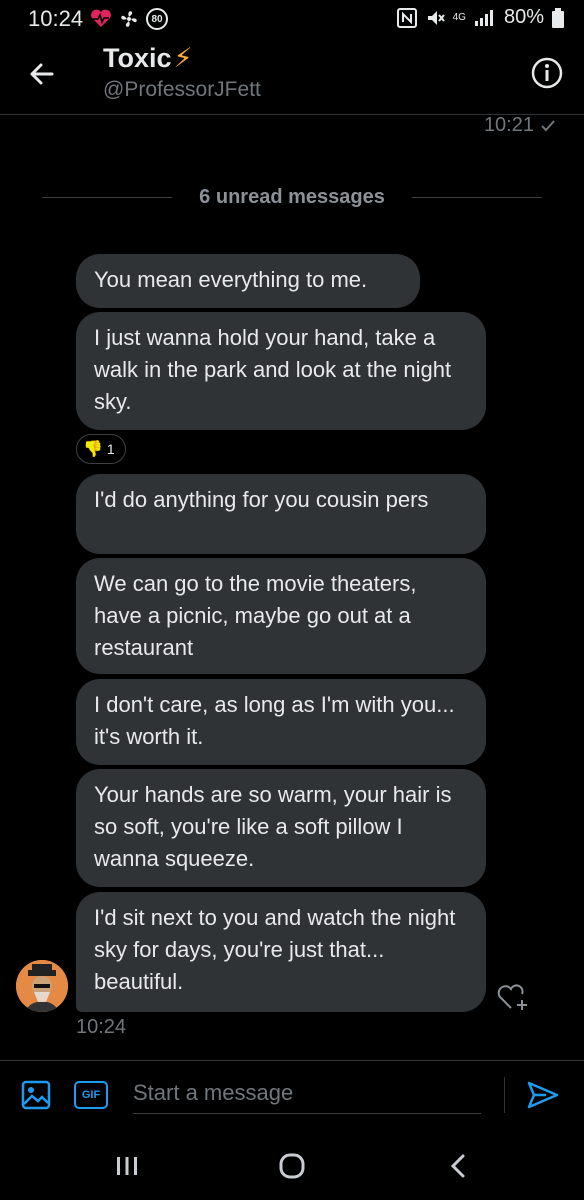 The image size is (584, 1200). Describe the element at coordinates (56, 18) in the screenshot. I see `status-time: 10:24` at that location.